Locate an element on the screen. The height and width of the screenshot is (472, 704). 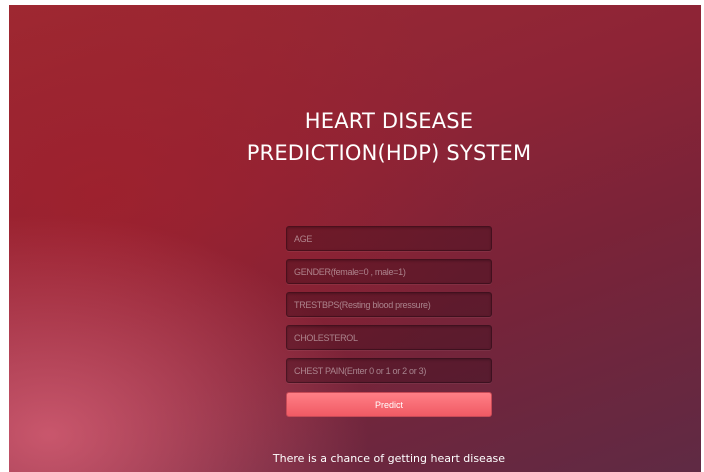
page-title: HEART DISEASE PREDICTION(HDP) SYSTEM is located at coordinates (389, 137).